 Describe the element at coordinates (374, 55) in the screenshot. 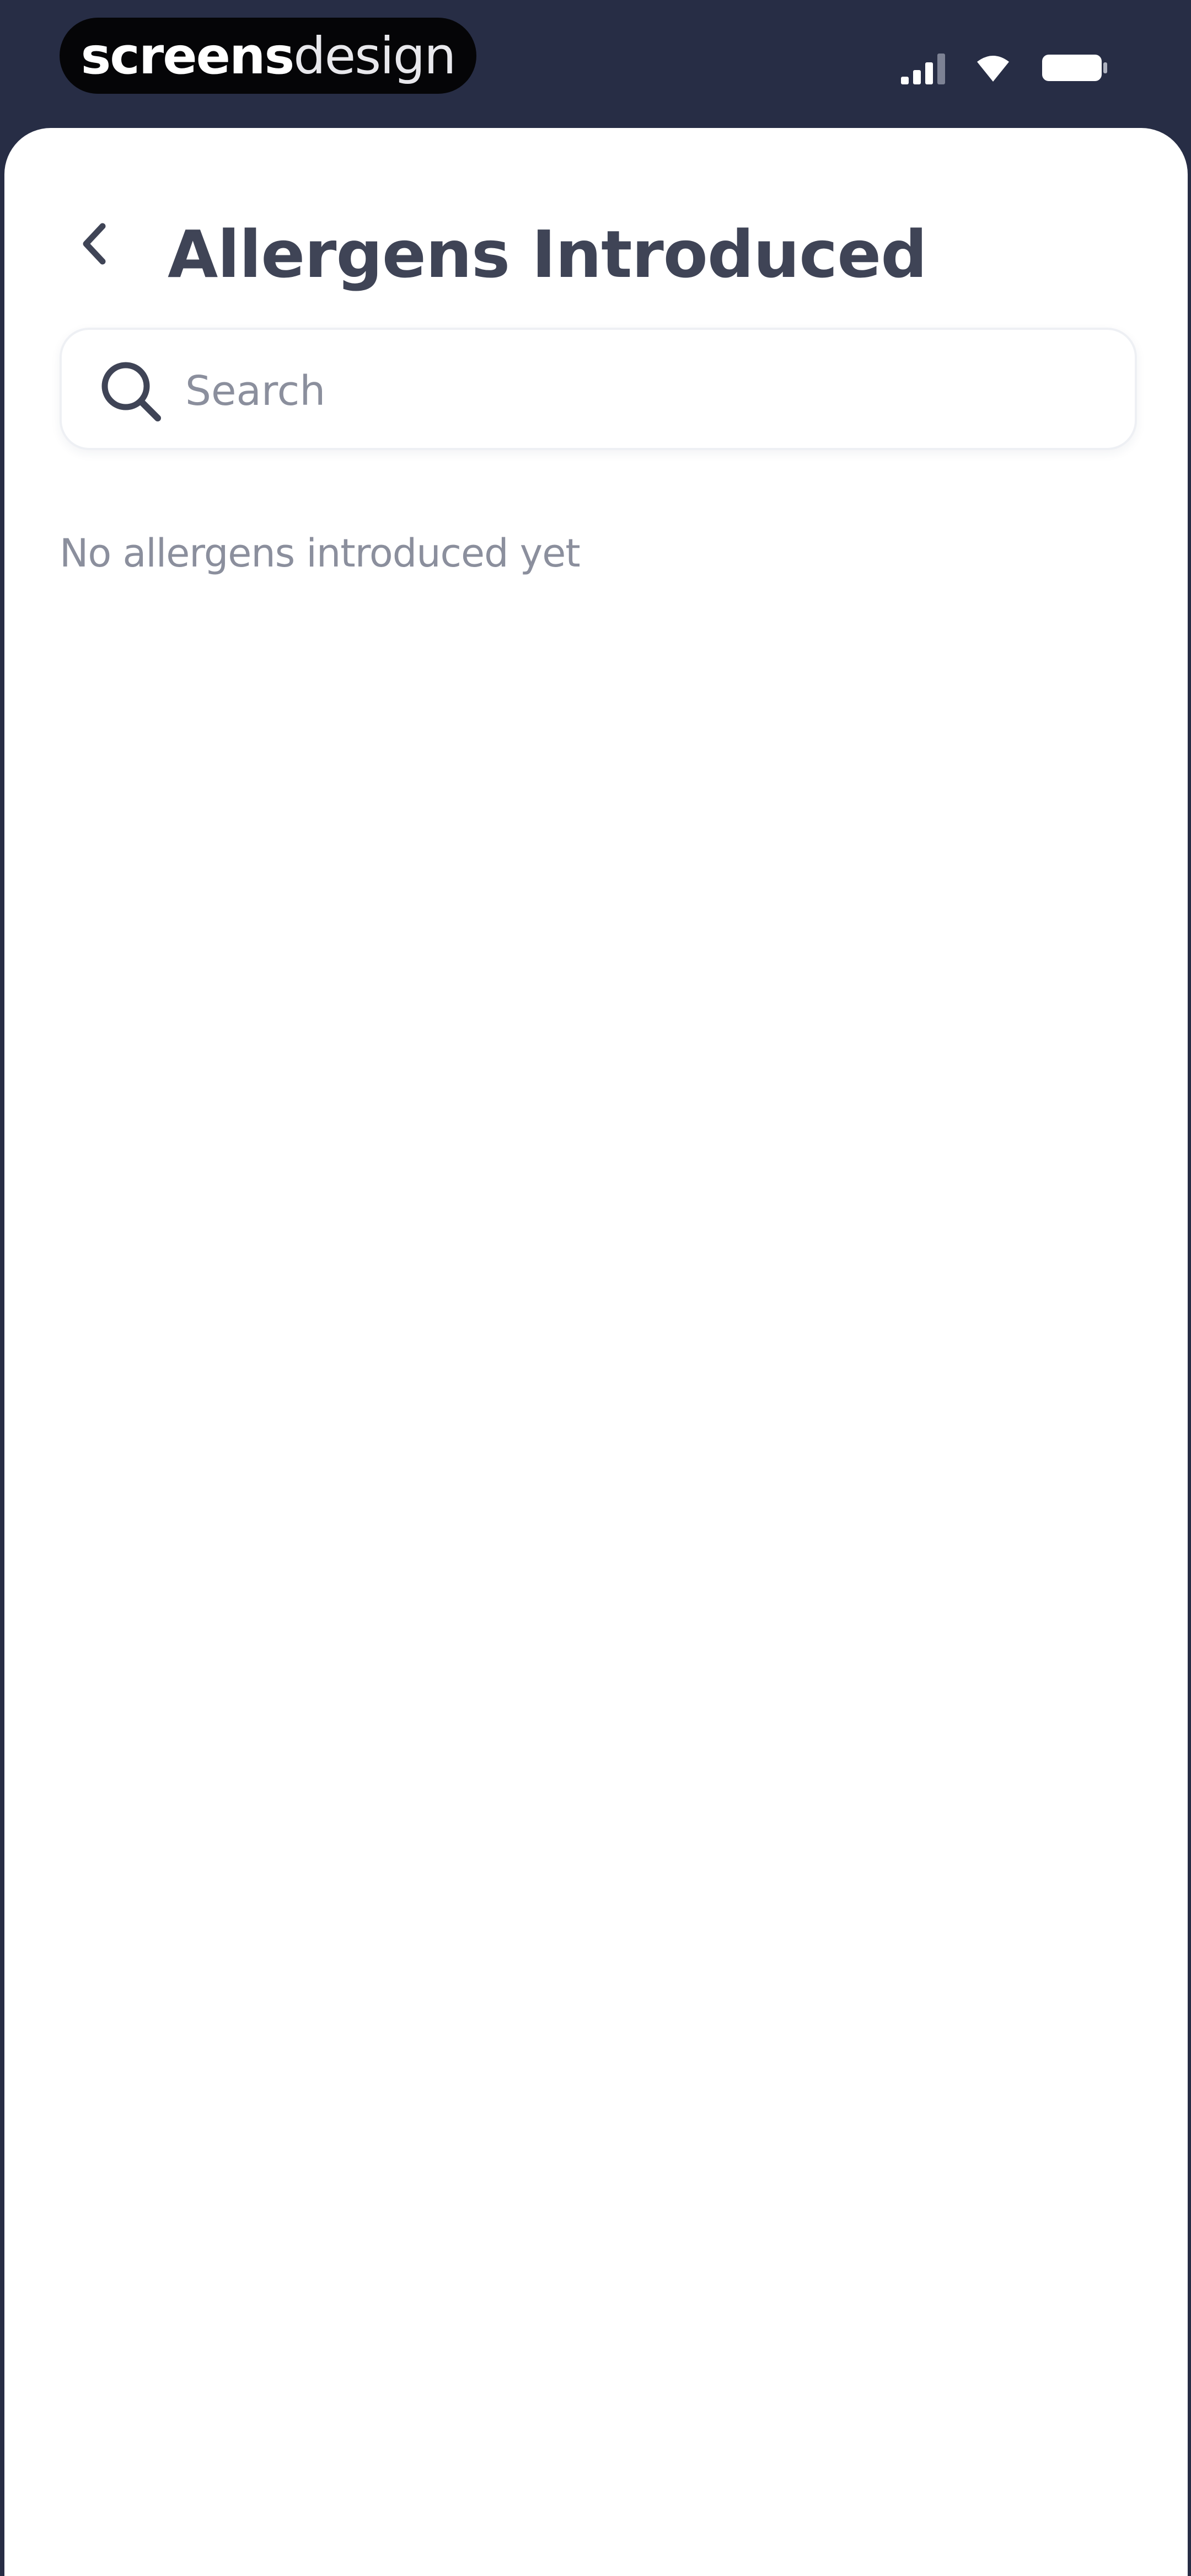

I see `brand-logo-light: design` at that location.